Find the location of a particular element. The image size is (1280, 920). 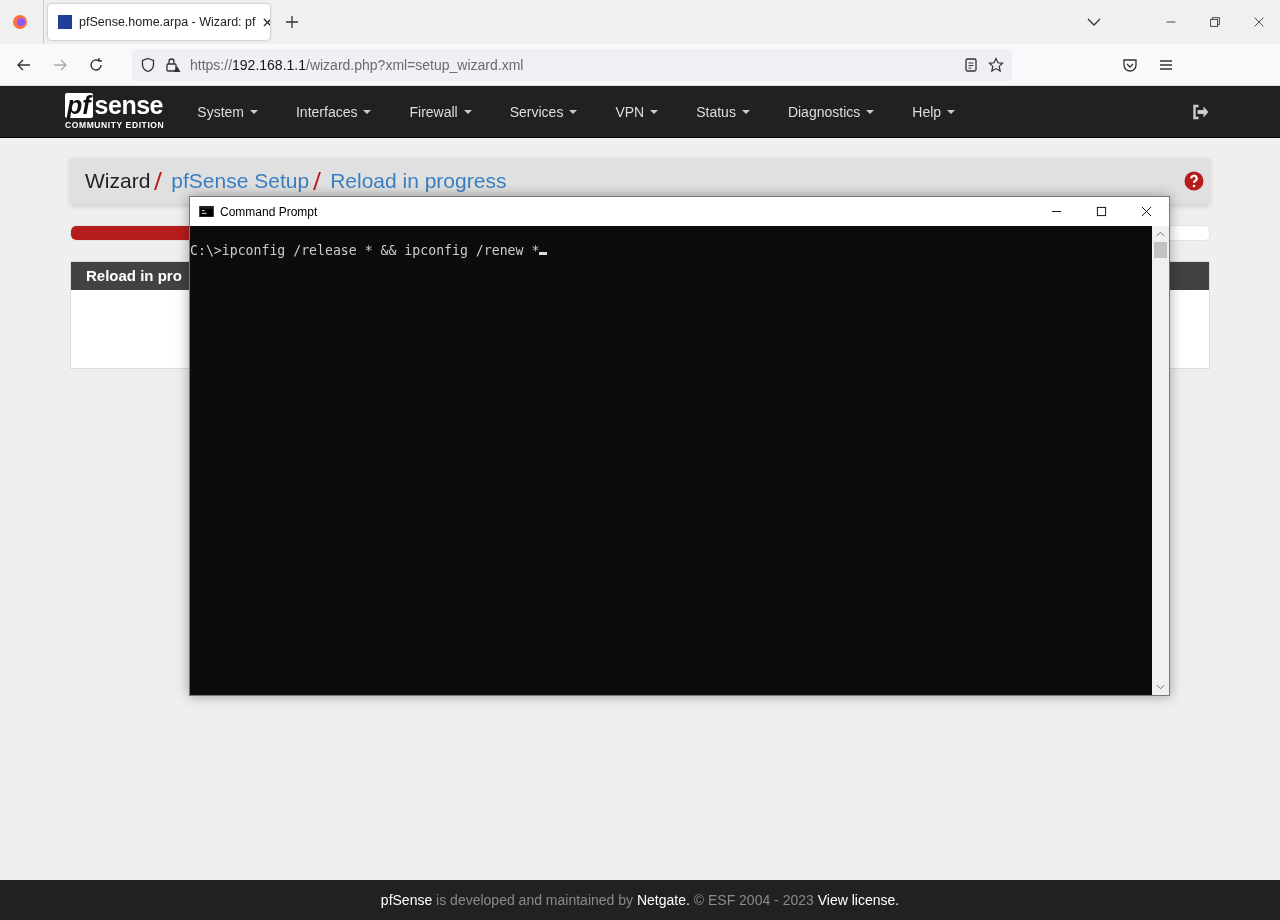

url-text: https://192.168.1.1/wizard.php?xml=setup_wizard.xml is located at coordinates (357, 64).